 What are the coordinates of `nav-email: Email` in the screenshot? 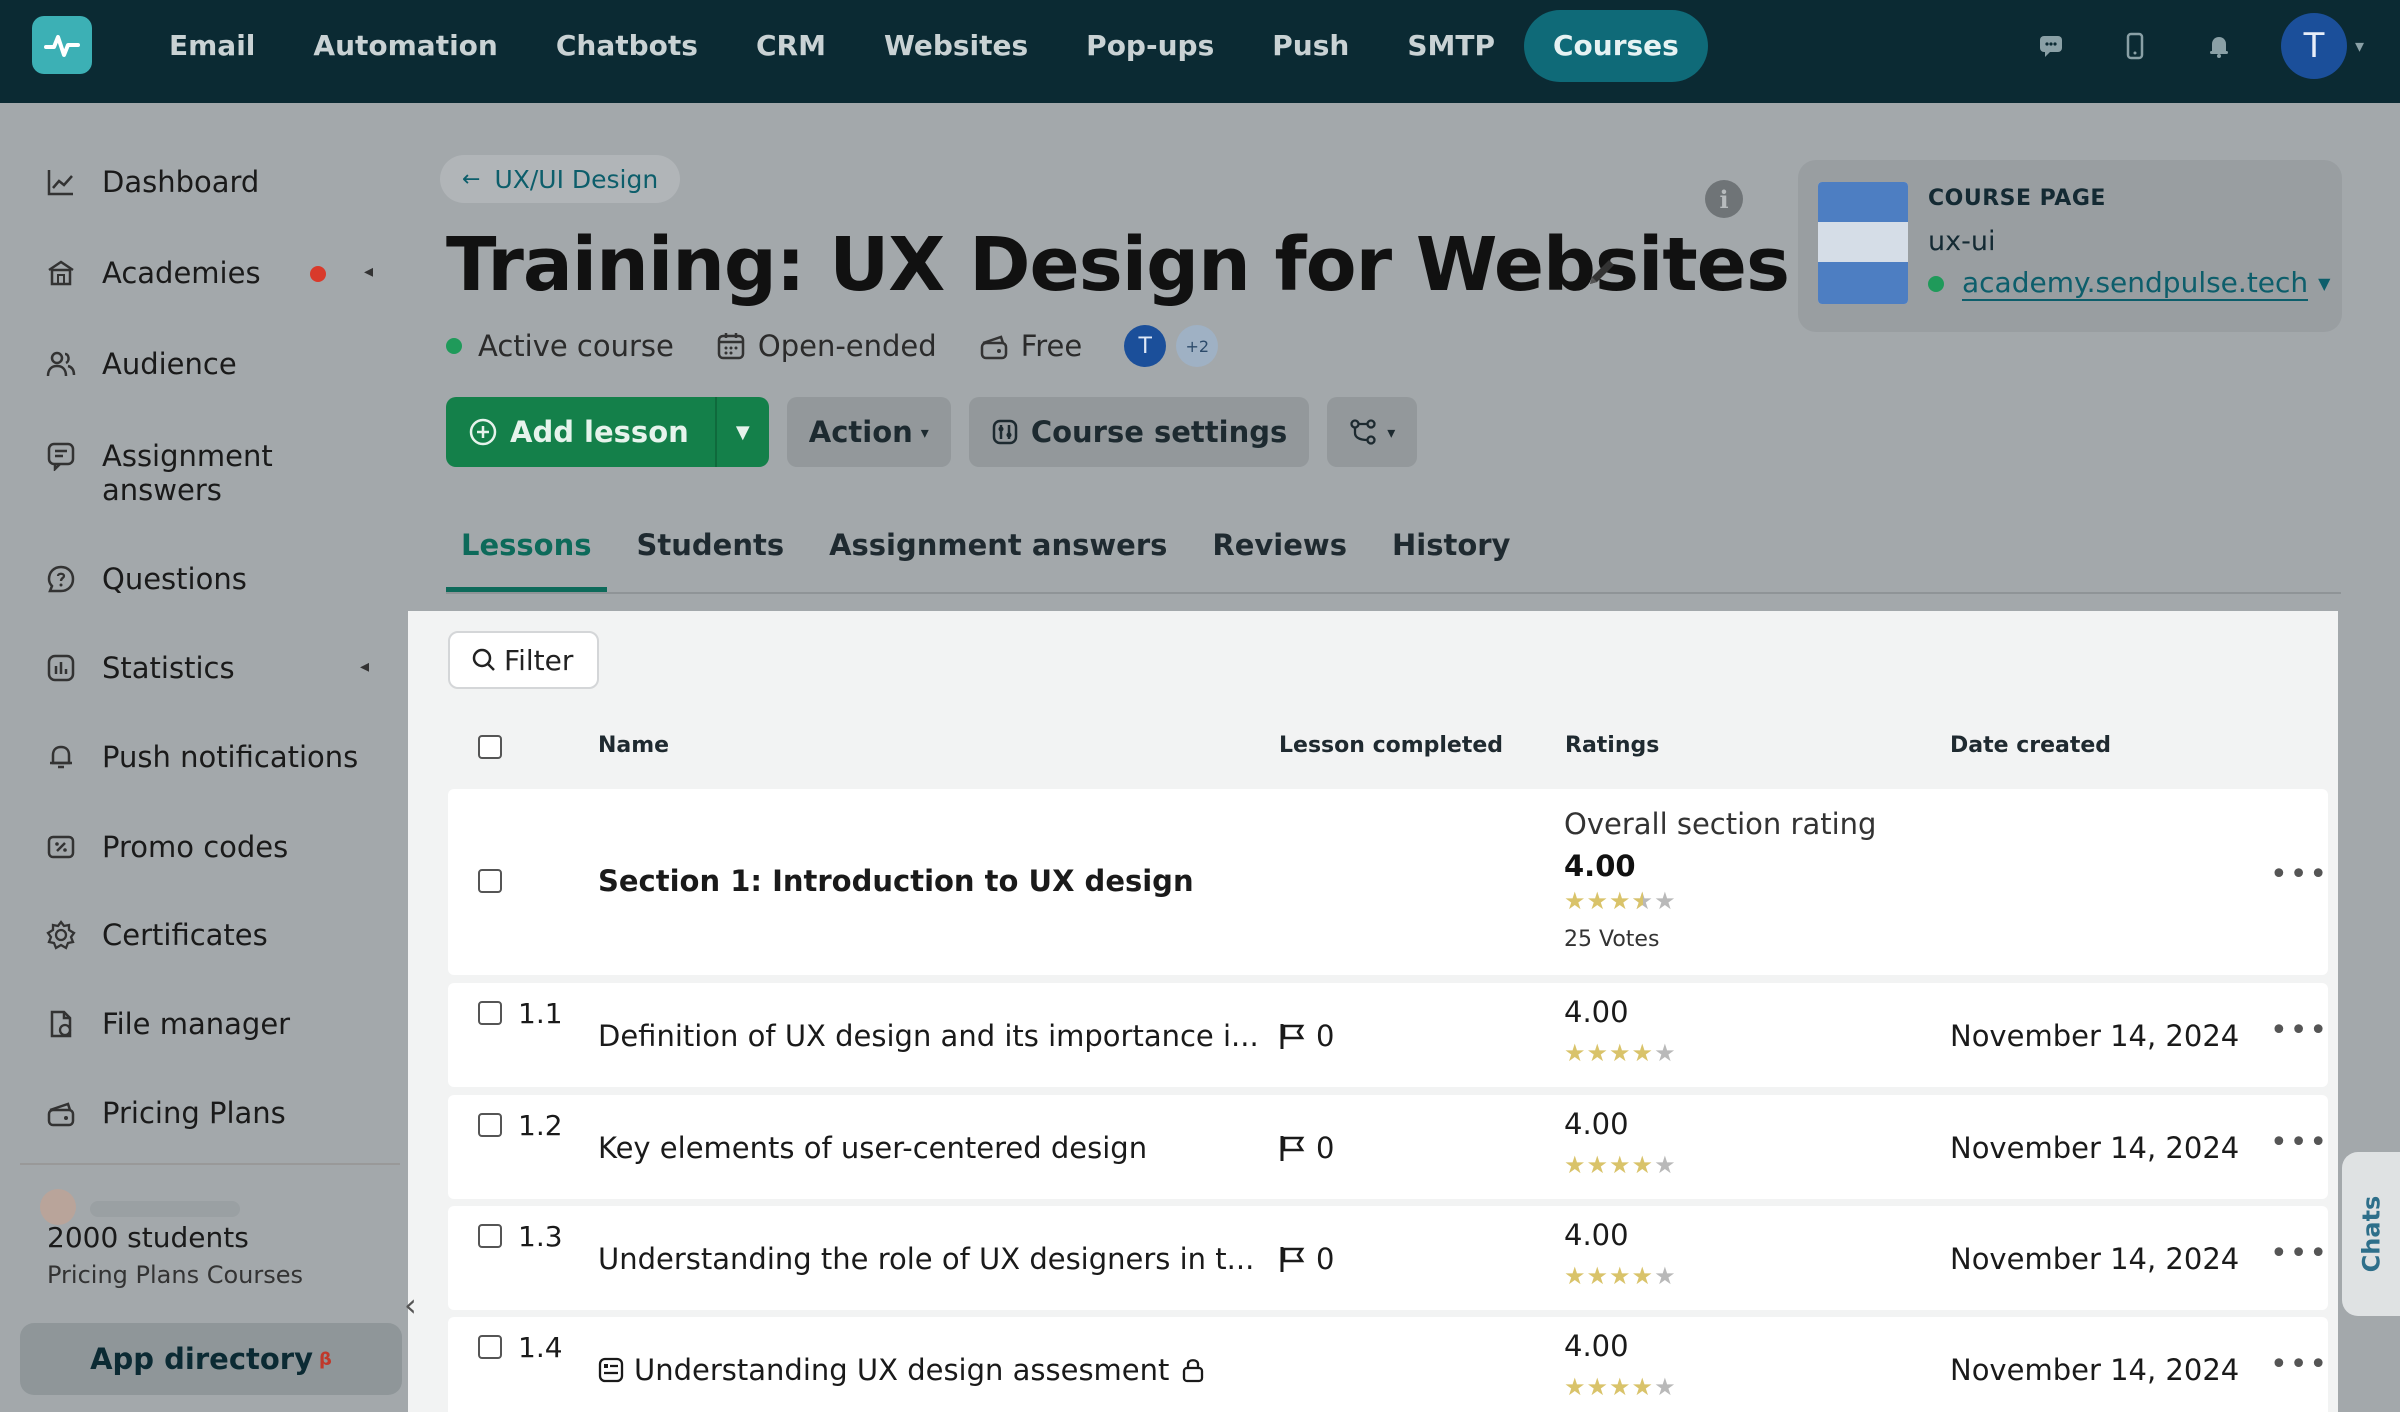 It's located at (212, 46).